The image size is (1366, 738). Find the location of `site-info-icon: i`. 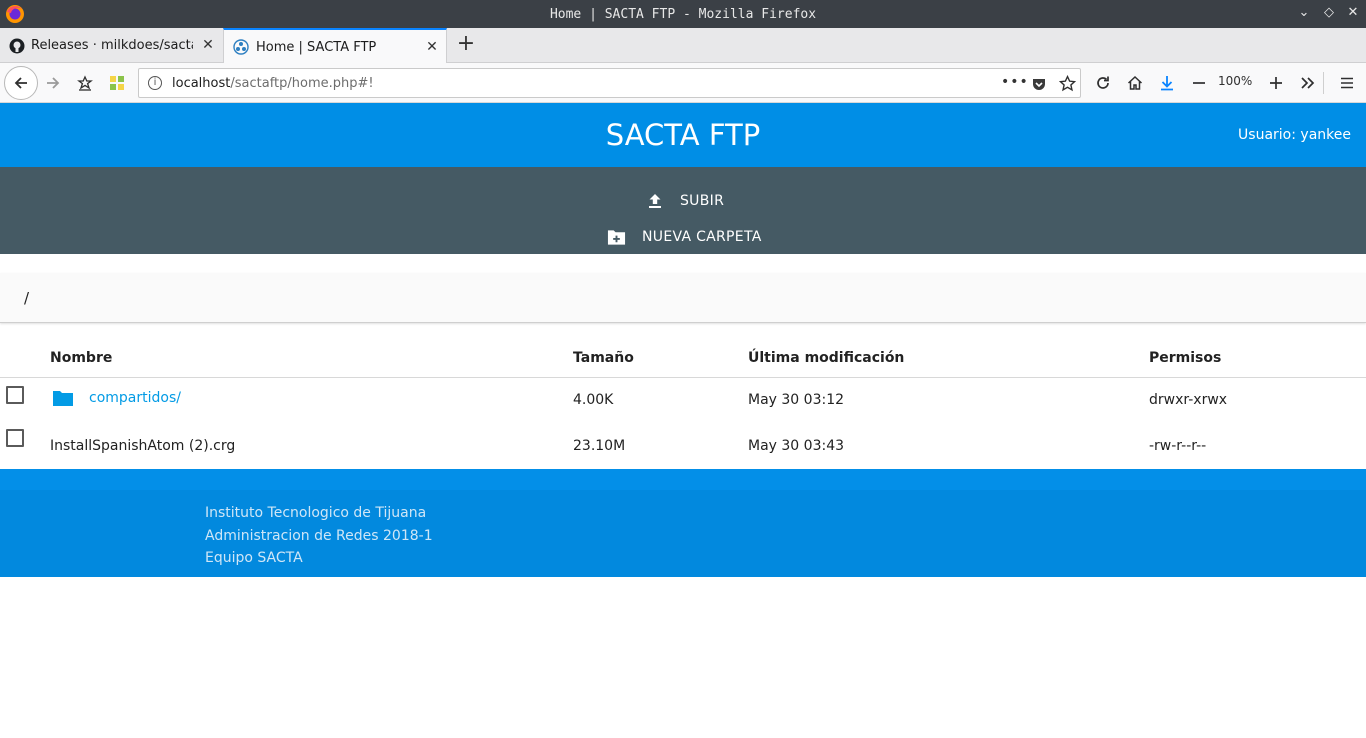

site-info-icon: i is located at coordinates (155, 83).